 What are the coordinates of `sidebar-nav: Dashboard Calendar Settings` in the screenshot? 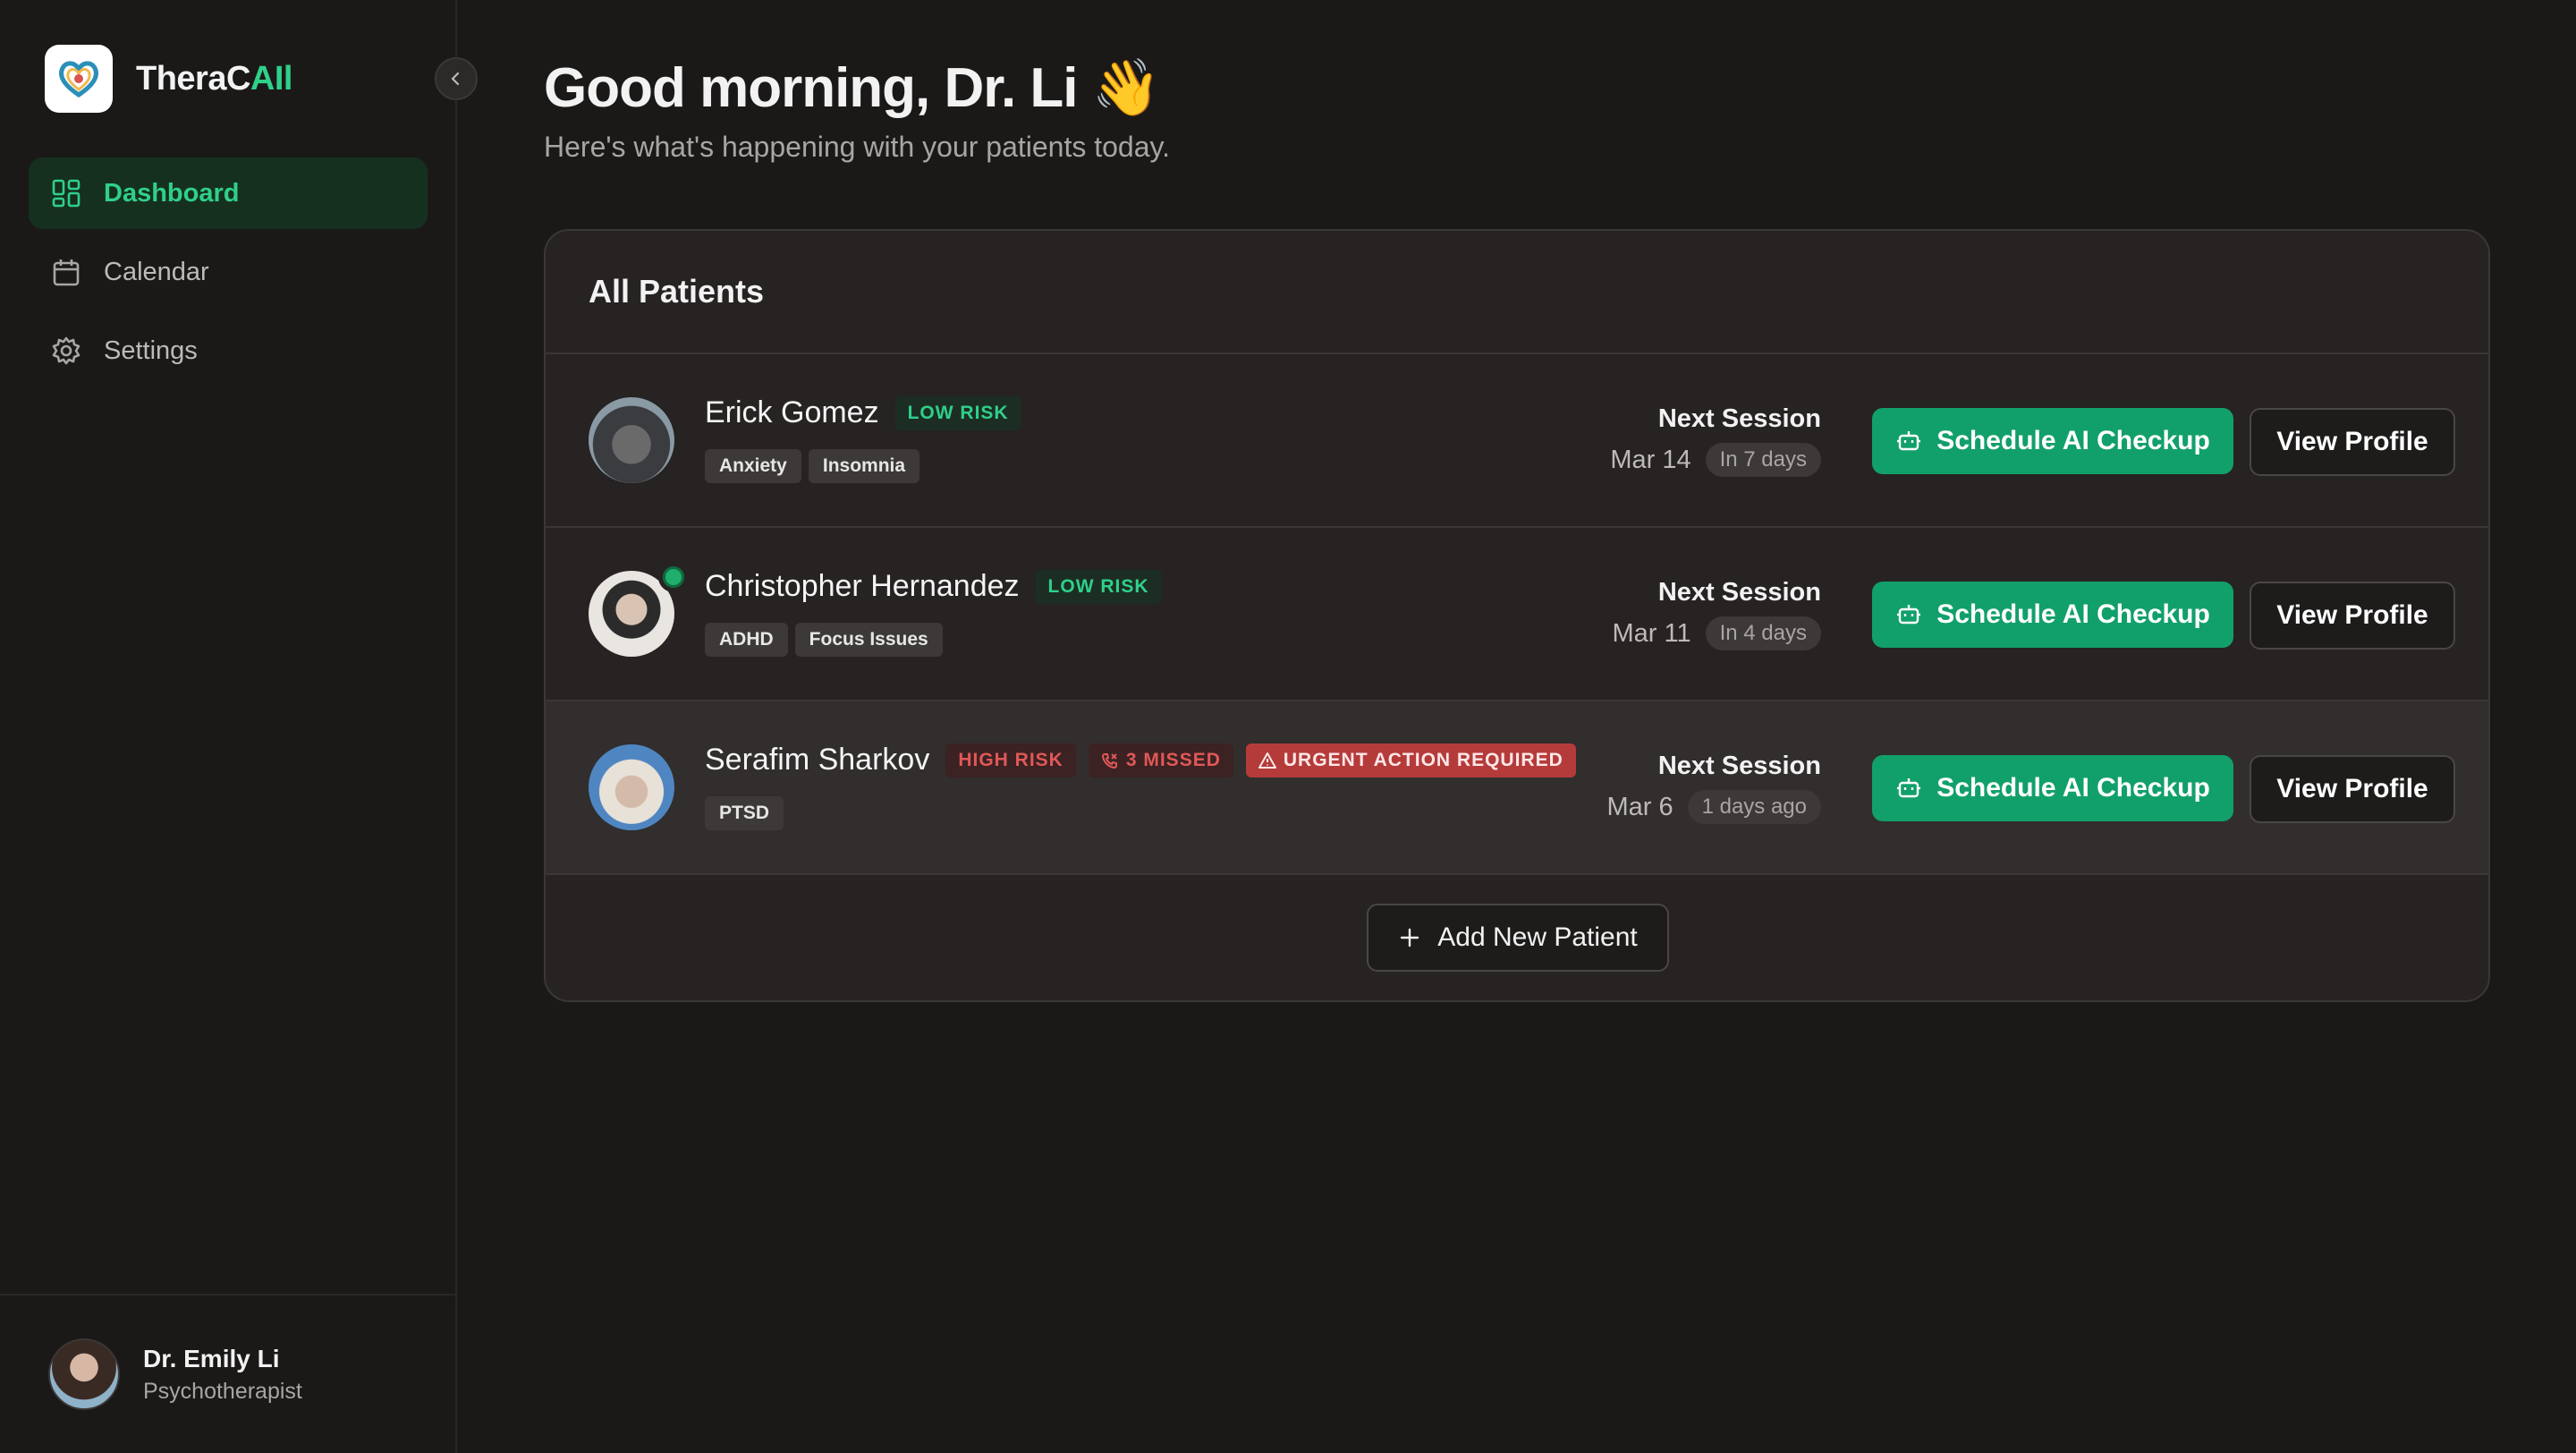 It's located at (228, 275).